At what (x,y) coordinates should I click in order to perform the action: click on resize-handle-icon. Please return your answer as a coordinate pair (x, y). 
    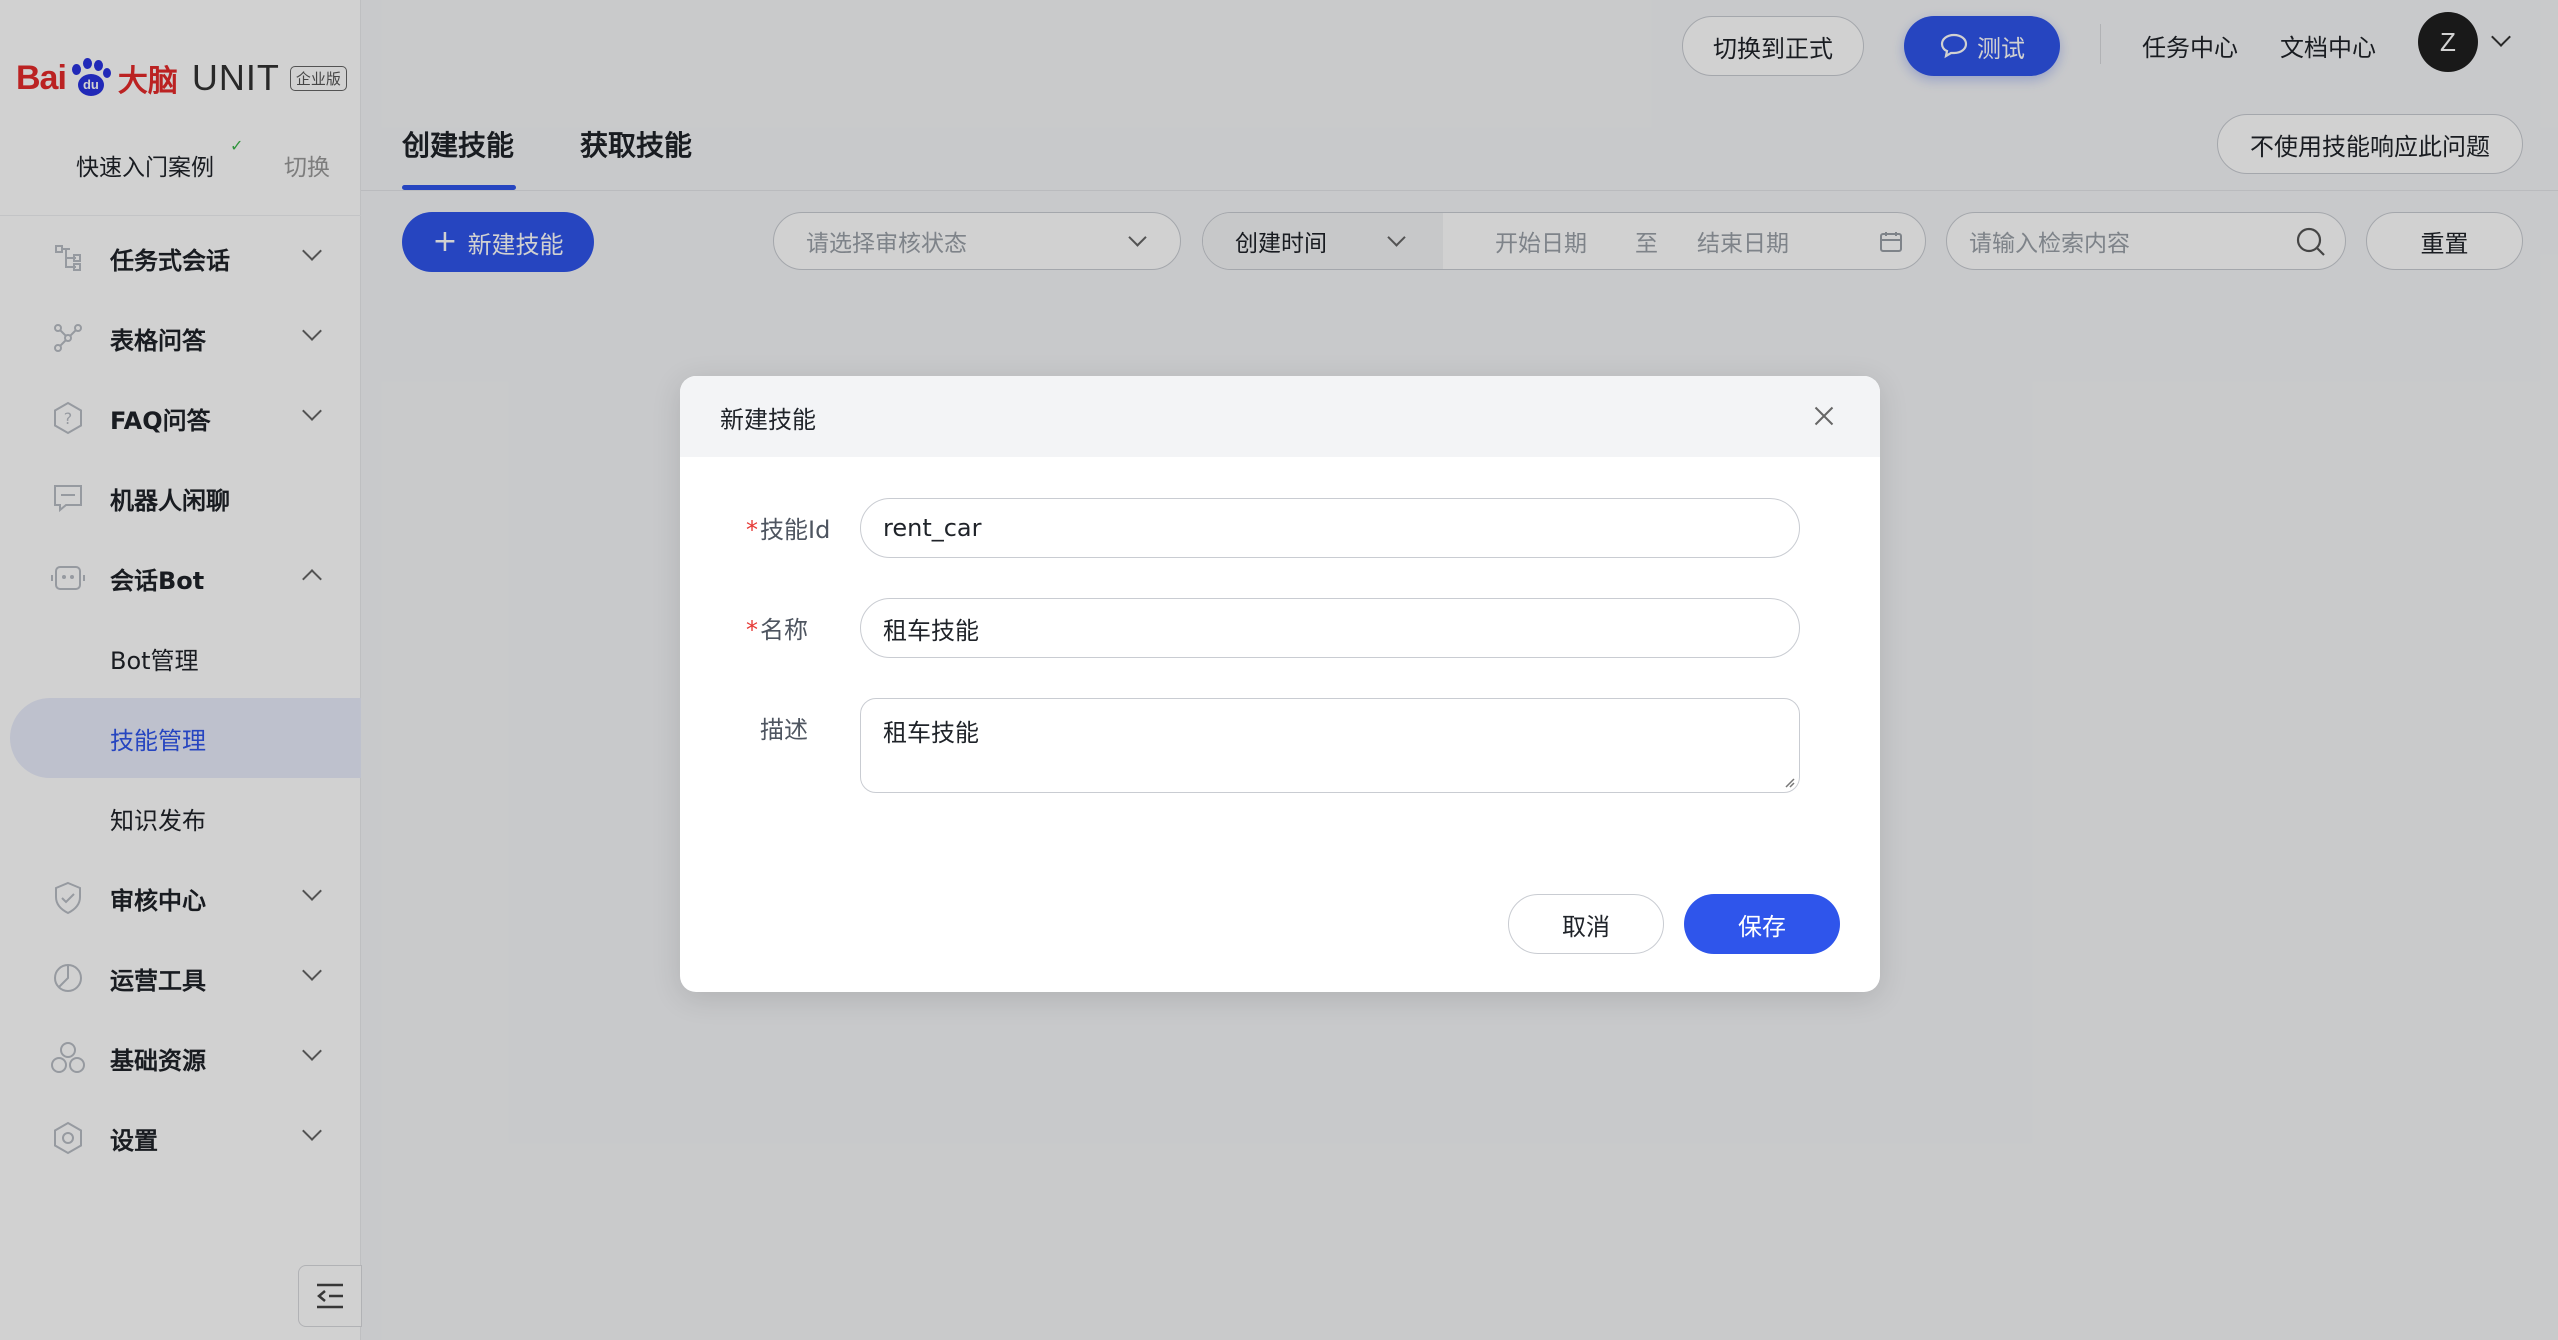
    Looking at the image, I should click on (1789, 782).